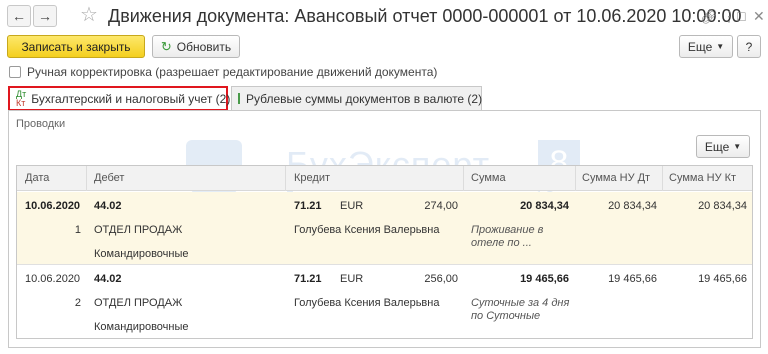 Image resolution: width=768 pixels, height=354 pixels. Describe the element at coordinates (77, 230) in the screenshot. I see `row-number: 1` at that location.